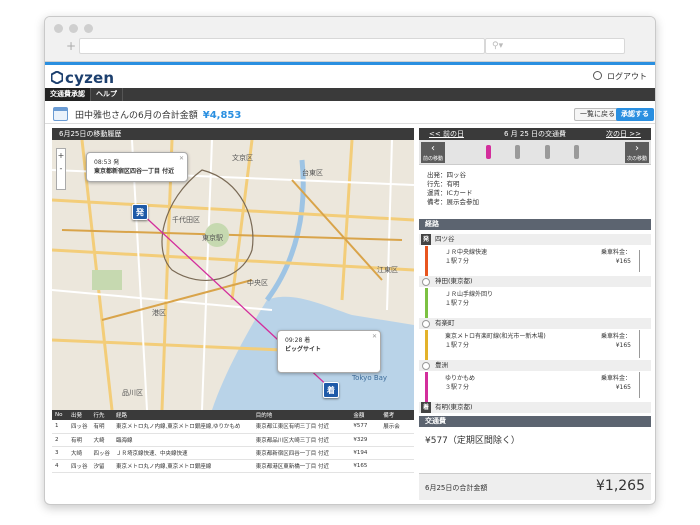 Image resolution: width=700 pixels, height=525 pixels. Describe the element at coordinates (426, 347) in the screenshot. I see `line-bar` at that location.